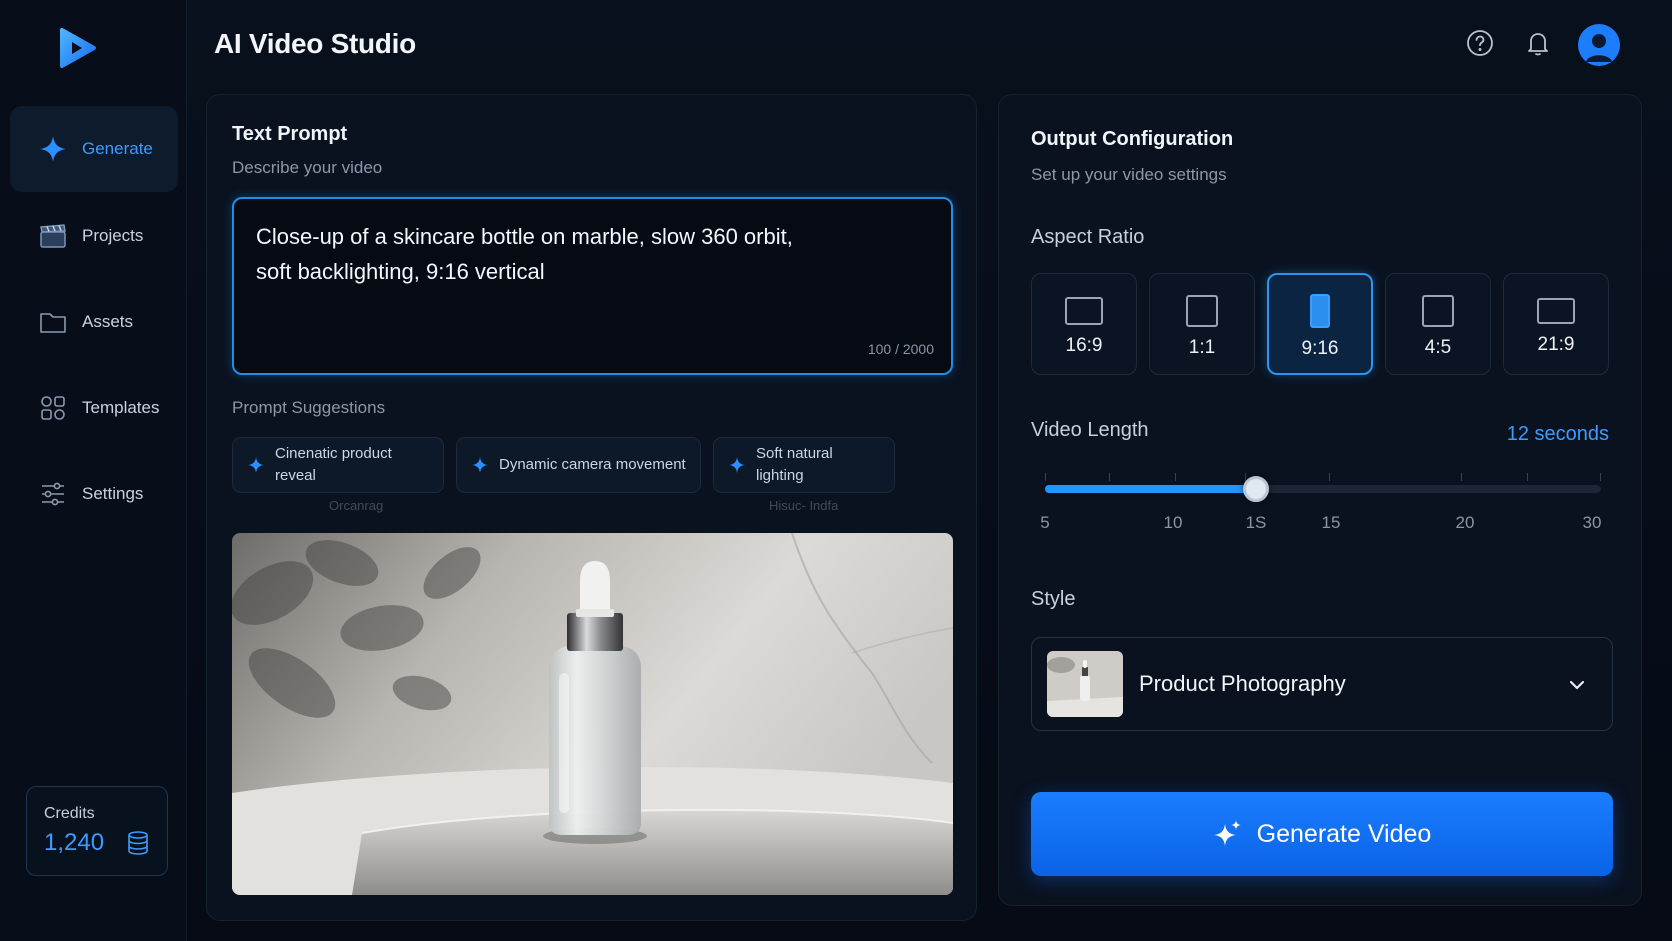 The image size is (1672, 941). What do you see at coordinates (900, 349) in the screenshot?
I see `character-counter: 100 / 2000` at bounding box center [900, 349].